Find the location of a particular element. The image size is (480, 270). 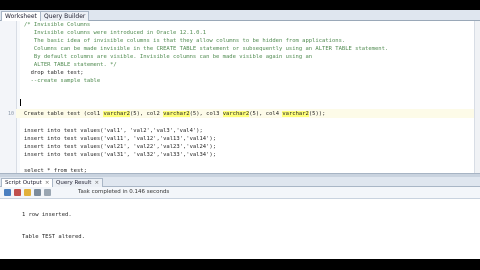

editor-line-1: /* Invisible Columns is located at coordinates (57, 25).